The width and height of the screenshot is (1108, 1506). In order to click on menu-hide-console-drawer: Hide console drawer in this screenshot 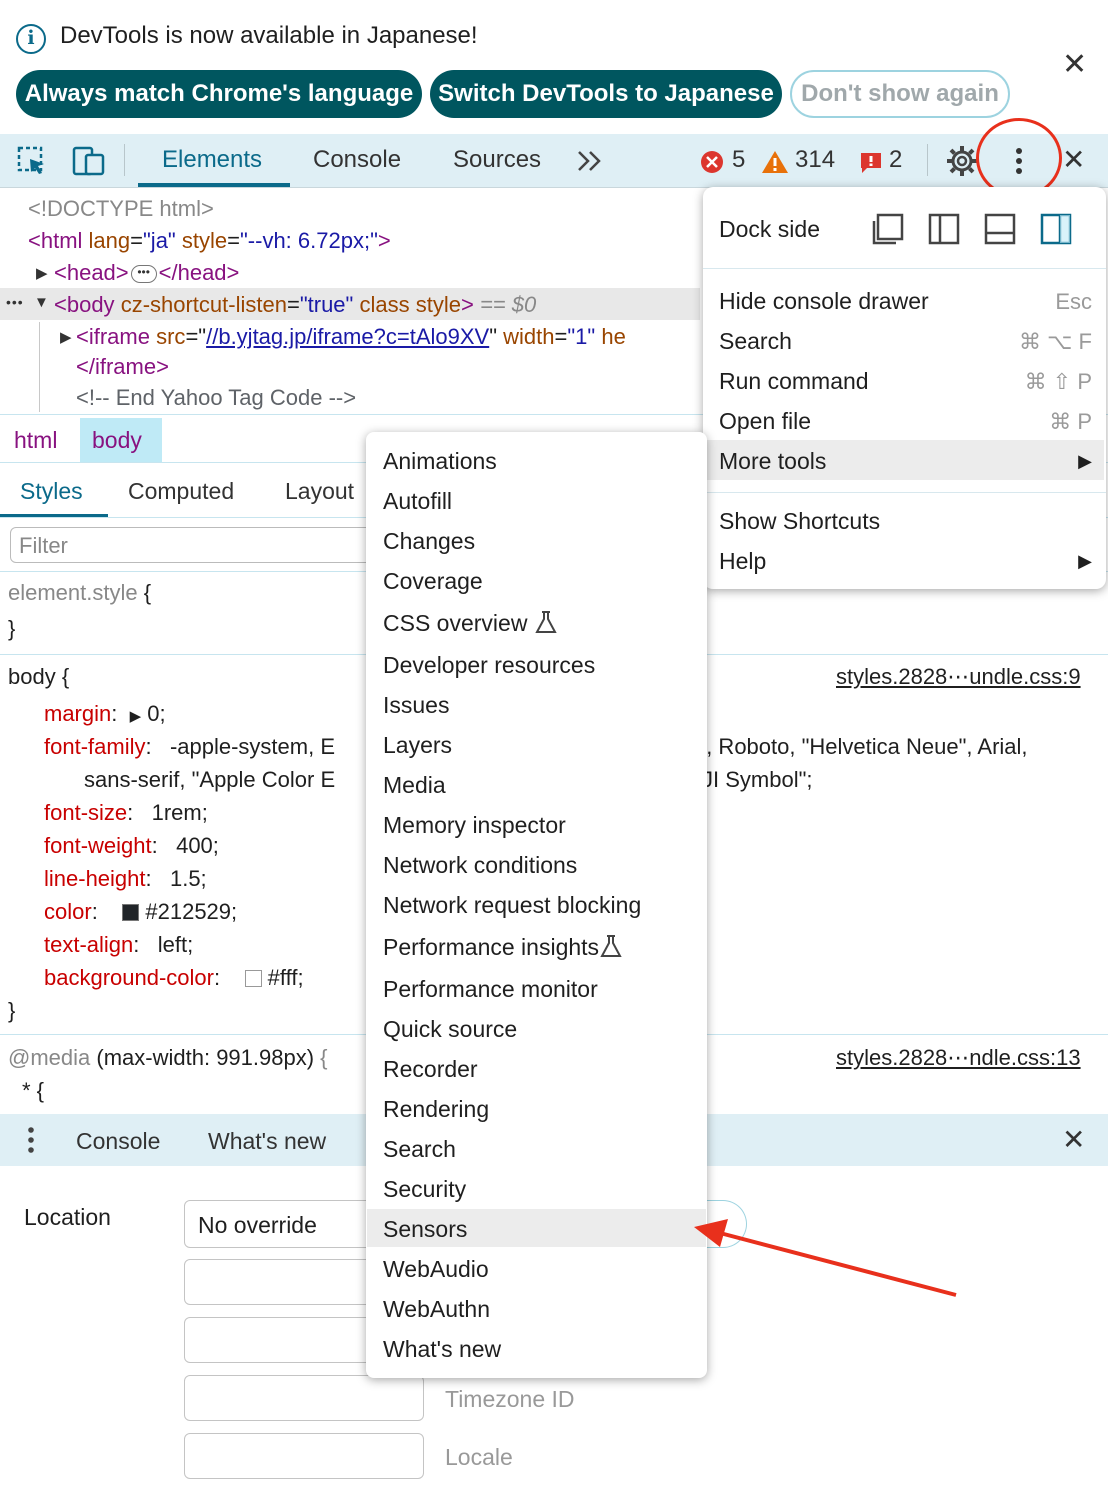, I will do `click(824, 301)`.